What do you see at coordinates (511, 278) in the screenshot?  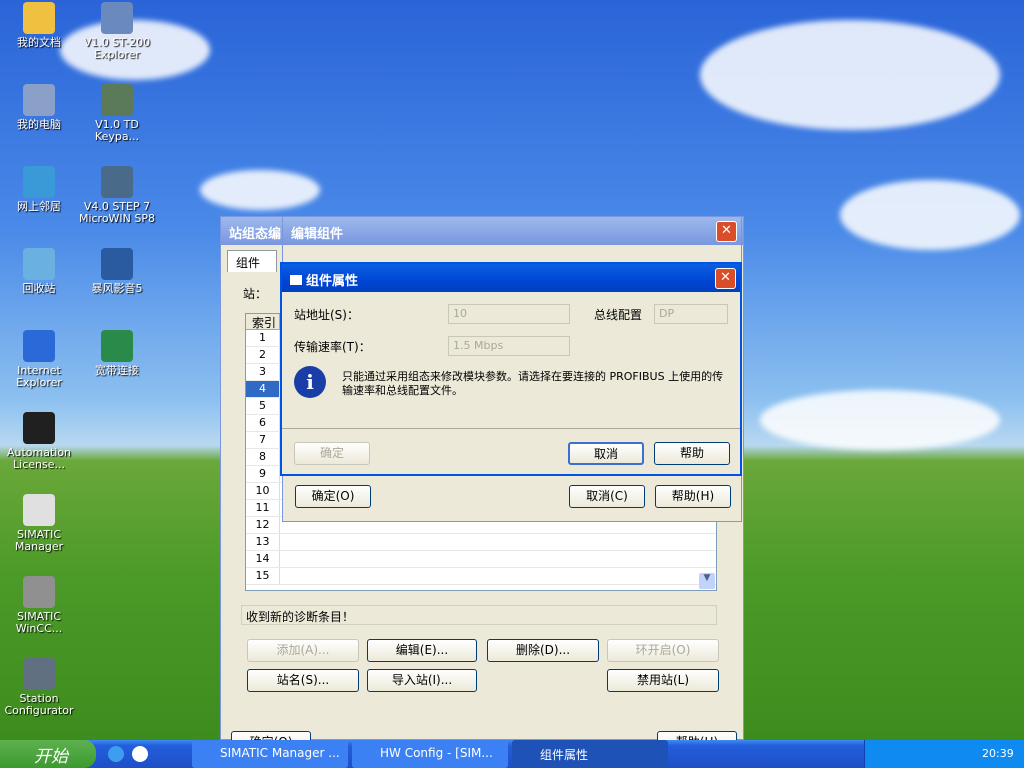 I see `props-titlebar: 组件属性 ✕` at bounding box center [511, 278].